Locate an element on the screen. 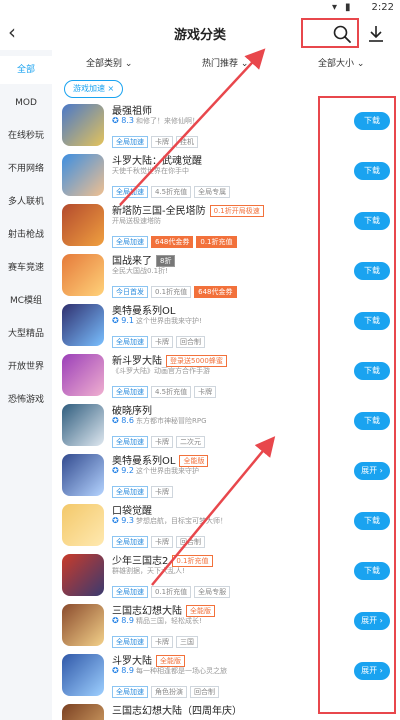 The height and width of the screenshot is (720, 400). list-item: 斗罗大陆 全能版 ✪ 8.9 每一种相逢都是一场心灵之旅 全局加速 角色扮演 回合制 展开 › is located at coordinates (226, 675).